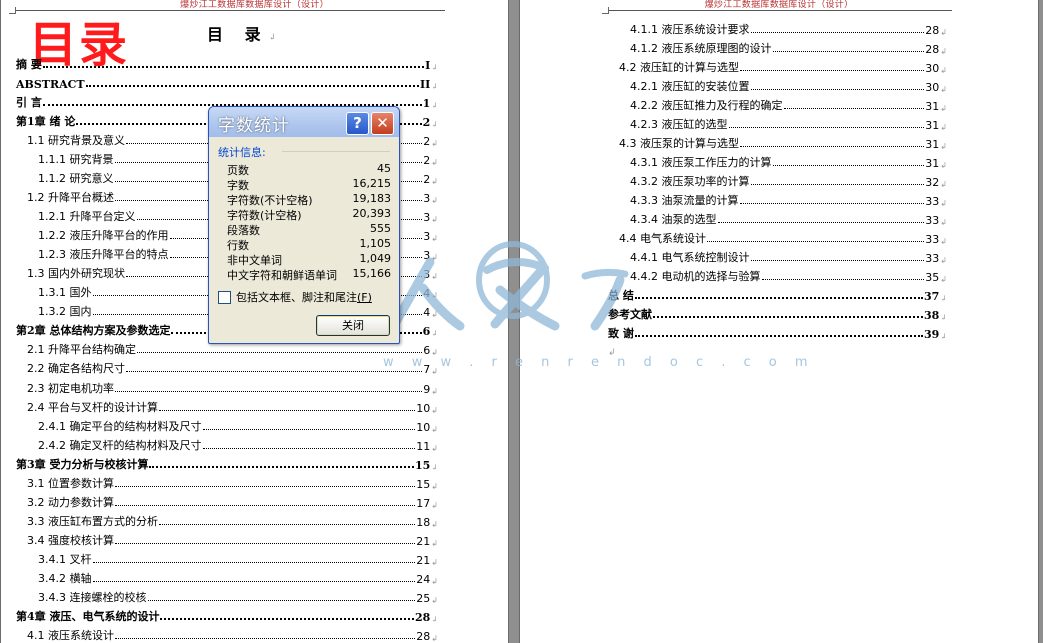  I want to click on group-divider, so click(336, 151).